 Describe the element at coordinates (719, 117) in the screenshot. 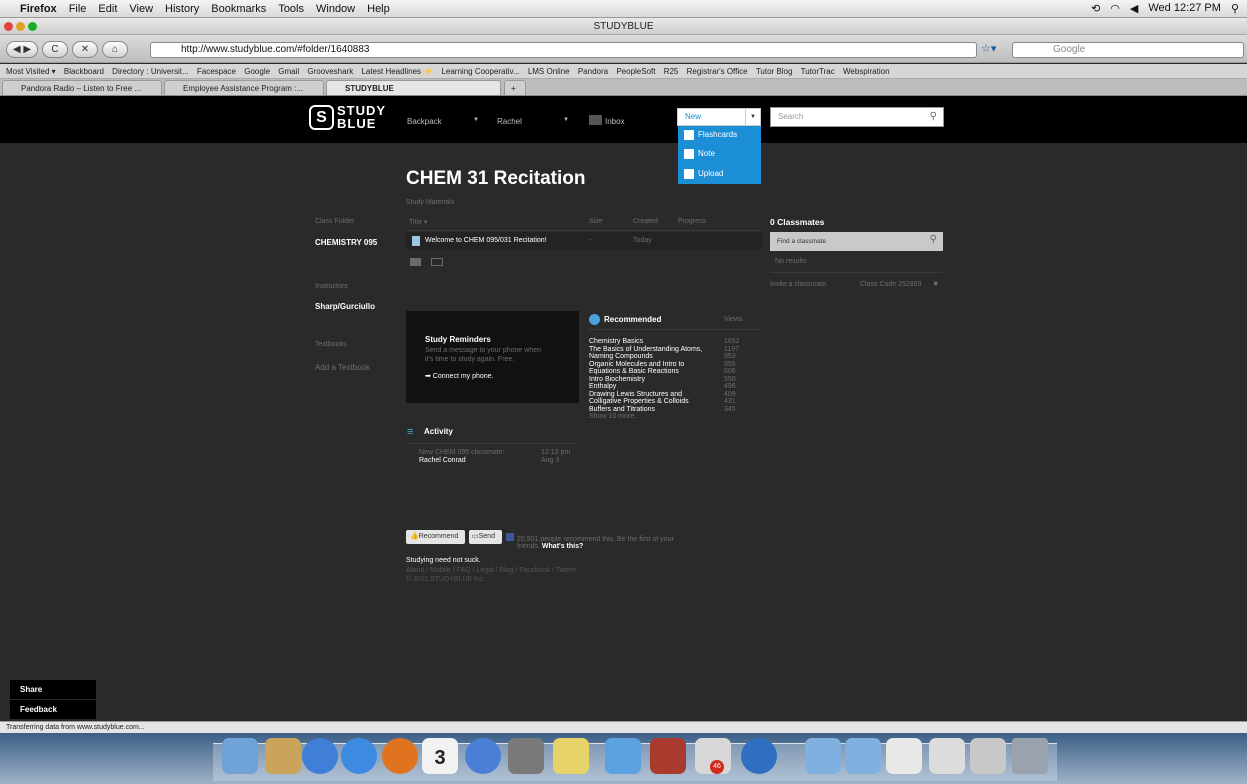

I see `new-dropdown-button: New ▼` at that location.